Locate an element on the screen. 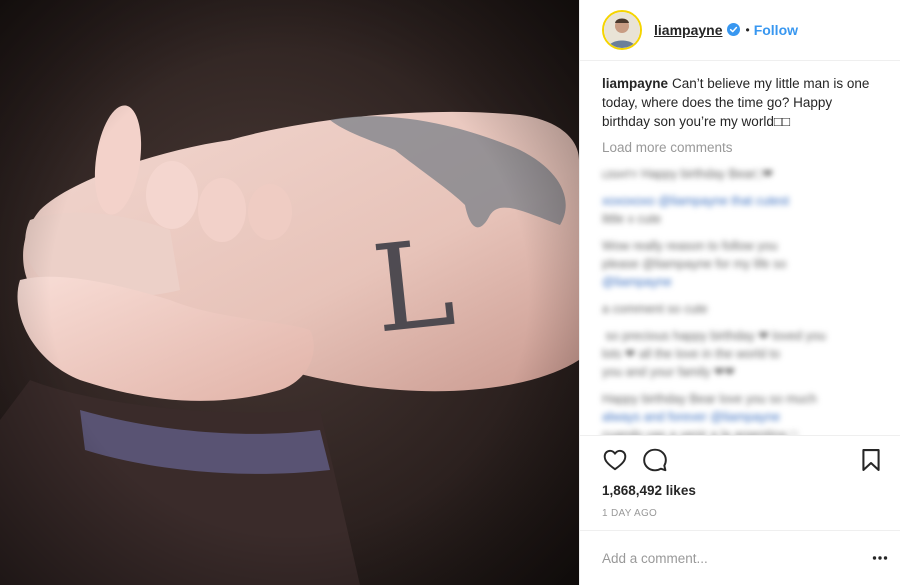 This screenshot has height=585, width=900. post-timestamp: 1 DAY AGO is located at coordinates (630, 513).